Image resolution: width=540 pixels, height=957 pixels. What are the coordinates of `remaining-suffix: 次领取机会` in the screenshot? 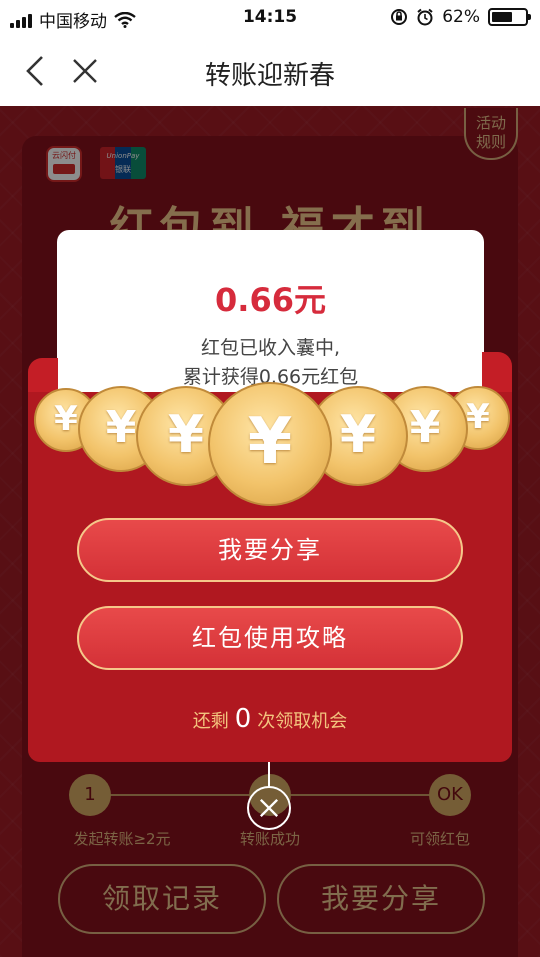 It's located at (302, 721).